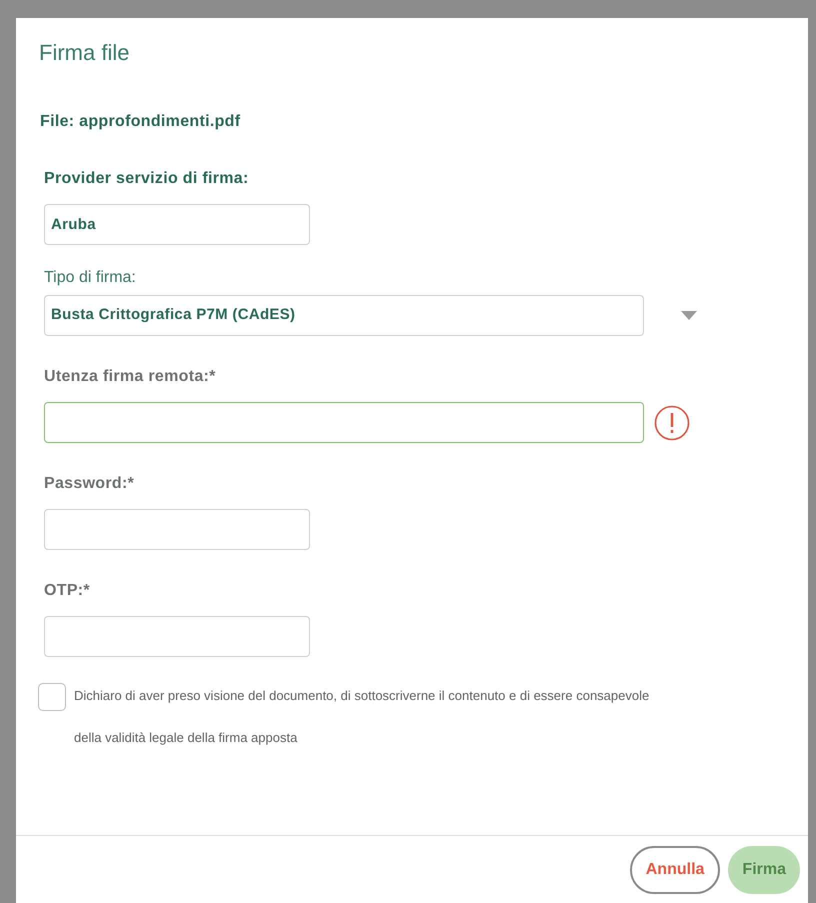 The image size is (816, 903). Describe the element at coordinates (52, 697) in the screenshot. I see `checkbox` at that location.